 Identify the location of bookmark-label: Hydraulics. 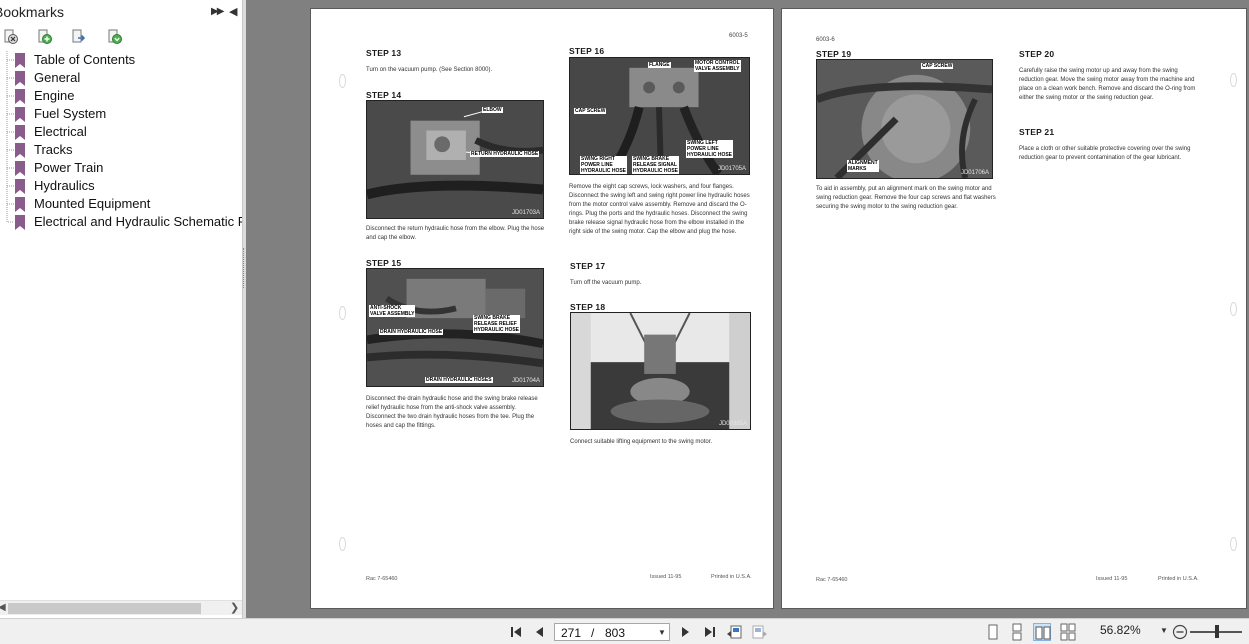
(64, 185).